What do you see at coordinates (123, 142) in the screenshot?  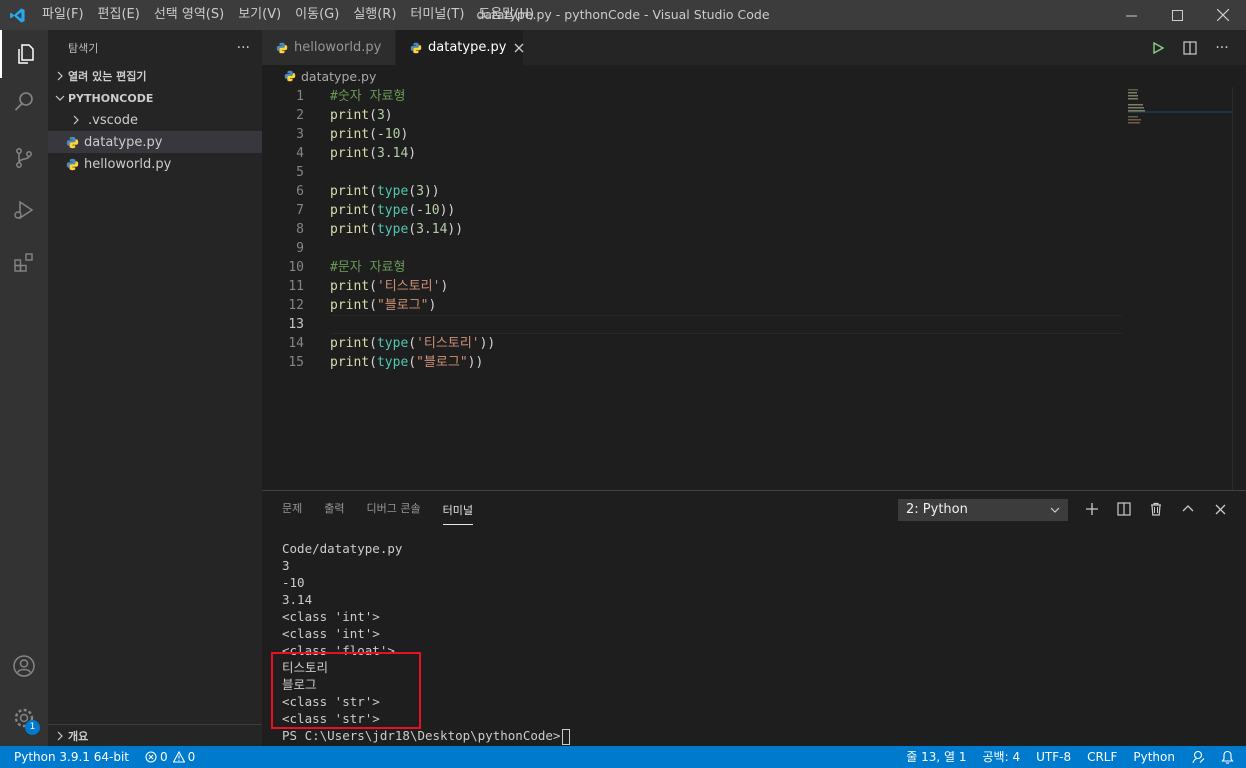 I see `tree-item-label: datatype.py` at bounding box center [123, 142].